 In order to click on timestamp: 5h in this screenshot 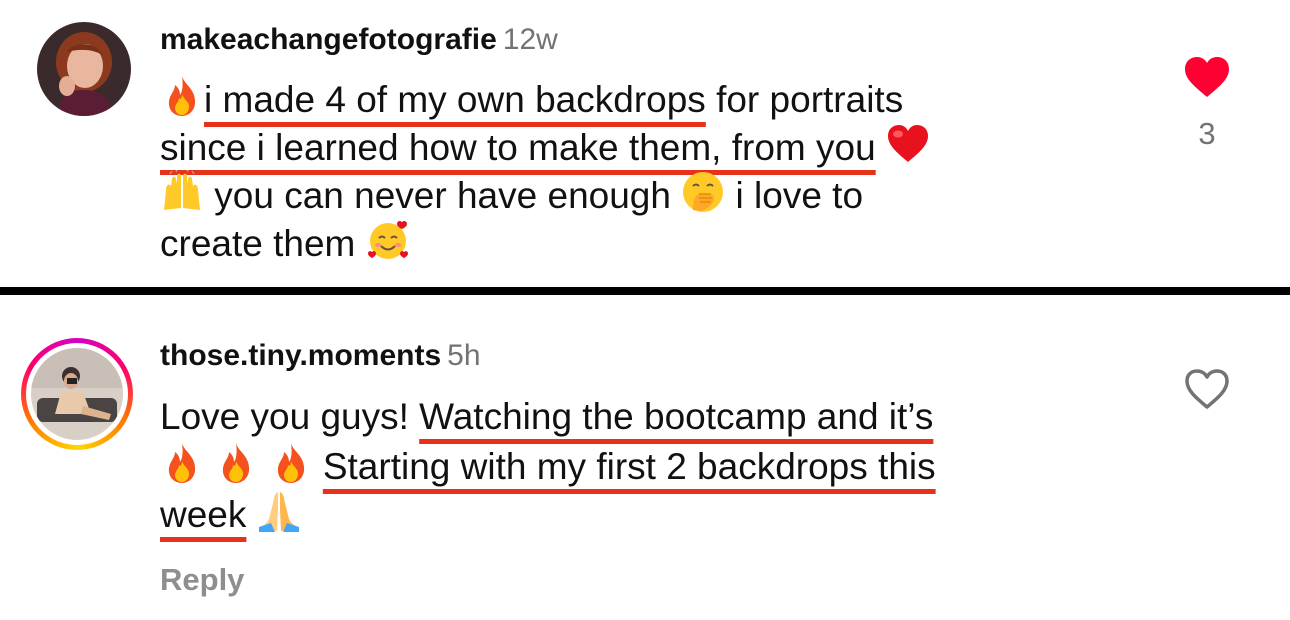, I will do `click(464, 355)`.